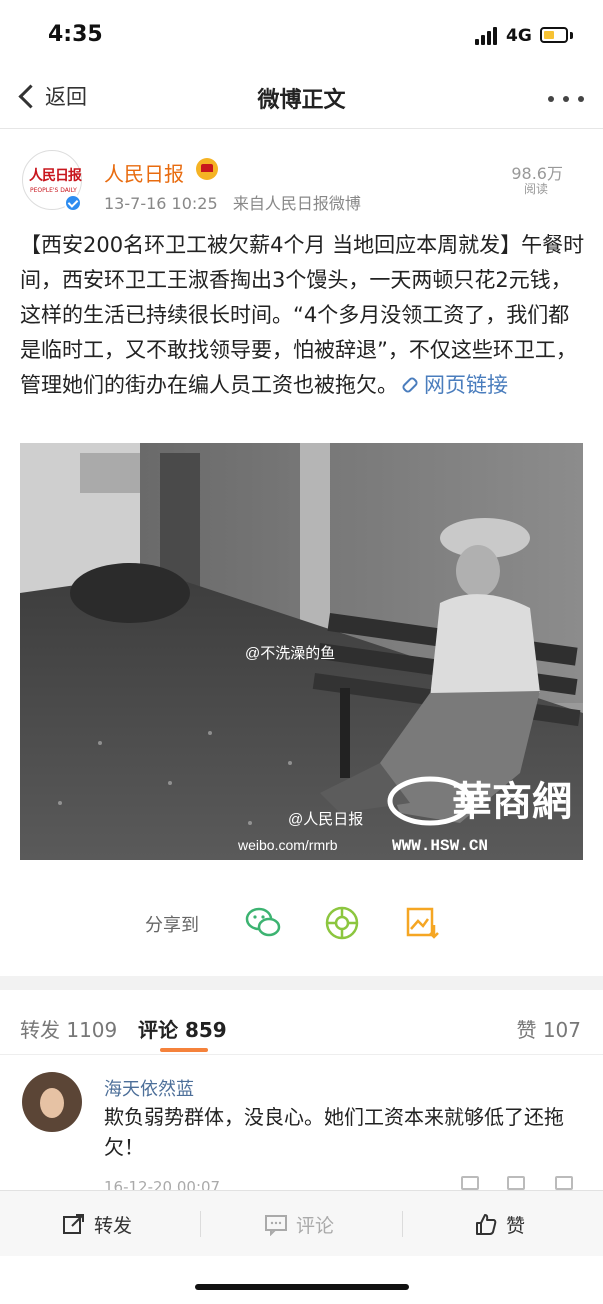  I want to click on active-tab-indicator, so click(184, 1050).